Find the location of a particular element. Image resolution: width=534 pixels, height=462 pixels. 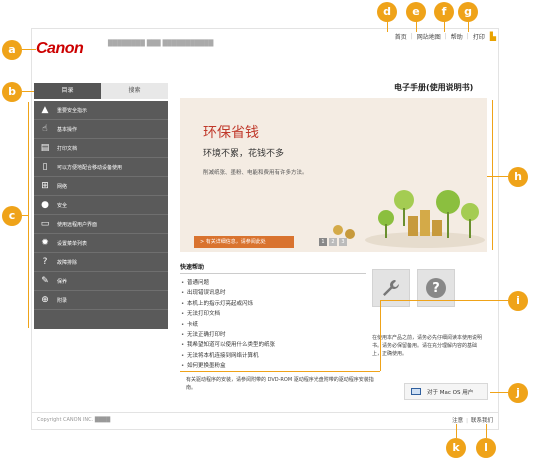

sidebar-item-label: 使用远程用户界面 is located at coordinates (77, 224).